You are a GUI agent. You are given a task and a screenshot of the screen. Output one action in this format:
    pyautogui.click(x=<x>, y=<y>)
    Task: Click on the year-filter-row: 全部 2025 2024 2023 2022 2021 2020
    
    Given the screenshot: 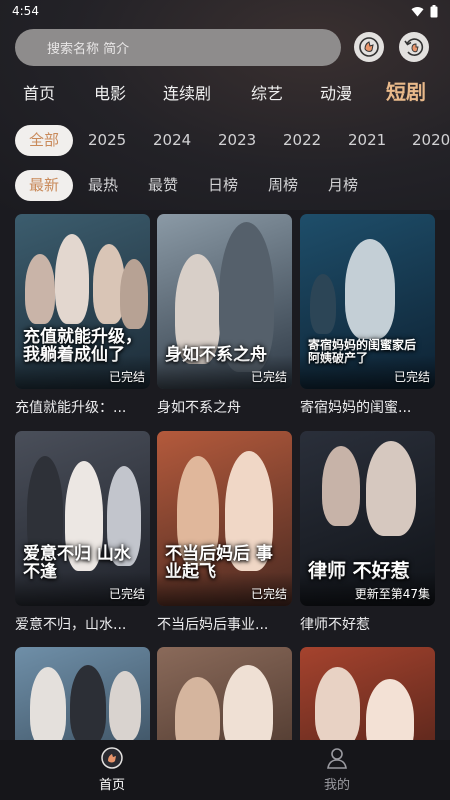 What is the action you would take?
    pyautogui.click(x=225, y=141)
    